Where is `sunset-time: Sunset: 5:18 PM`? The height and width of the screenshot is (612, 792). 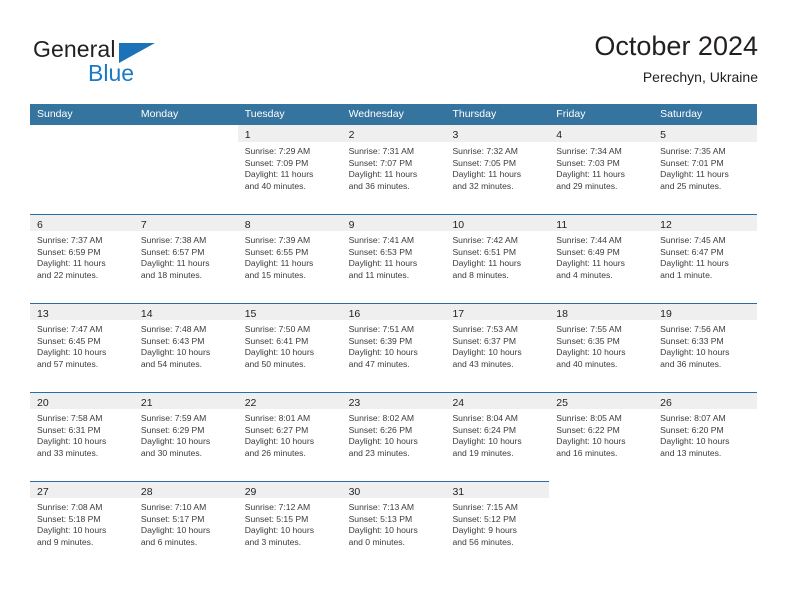
sunset-time: Sunset: 5:18 PM is located at coordinates (69, 518).